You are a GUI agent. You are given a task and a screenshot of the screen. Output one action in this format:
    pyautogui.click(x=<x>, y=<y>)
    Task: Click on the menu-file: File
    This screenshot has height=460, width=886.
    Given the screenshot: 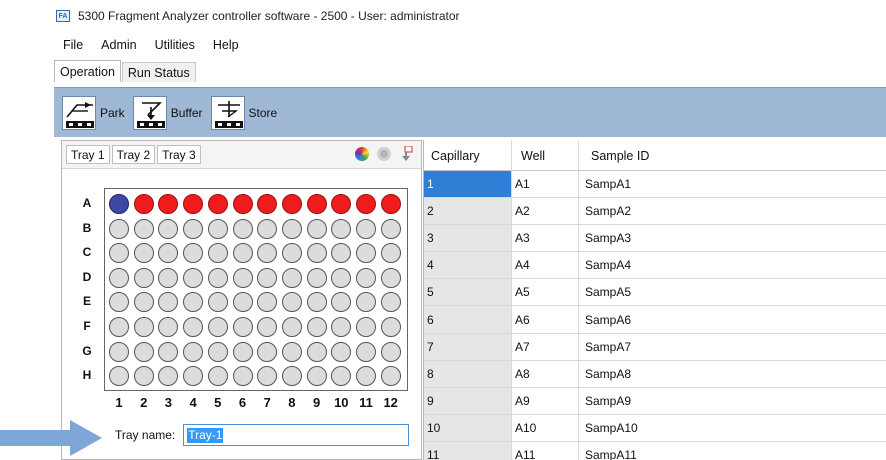 What is the action you would take?
    pyautogui.click(x=73, y=45)
    